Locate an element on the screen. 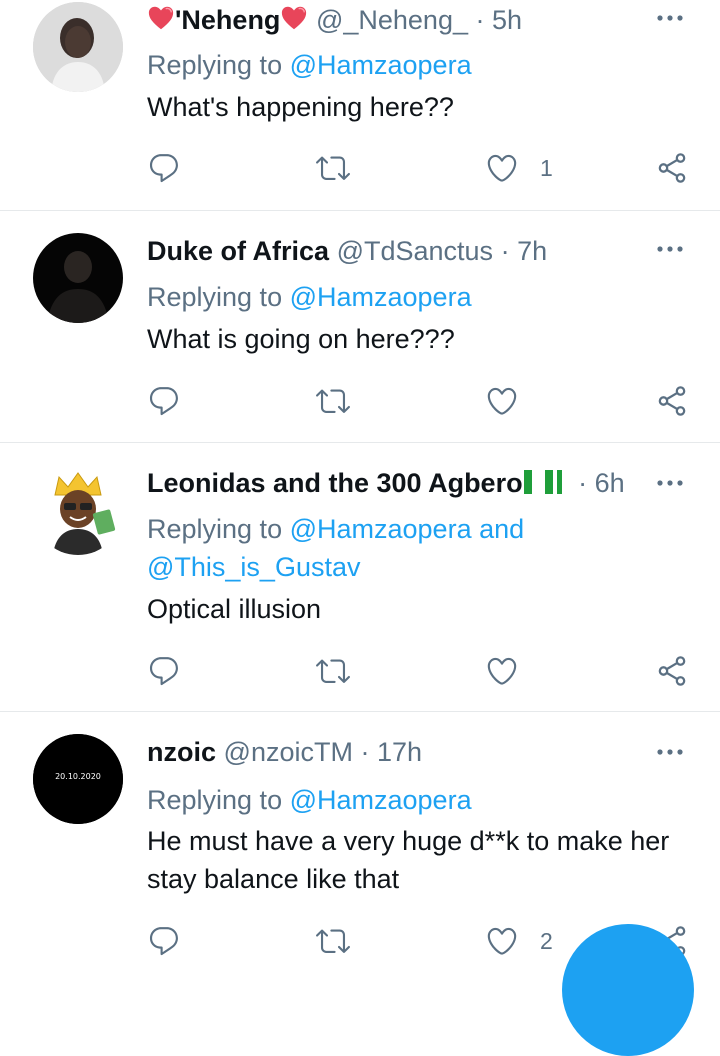  timestamp: 6h is located at coordinates (610, 483).